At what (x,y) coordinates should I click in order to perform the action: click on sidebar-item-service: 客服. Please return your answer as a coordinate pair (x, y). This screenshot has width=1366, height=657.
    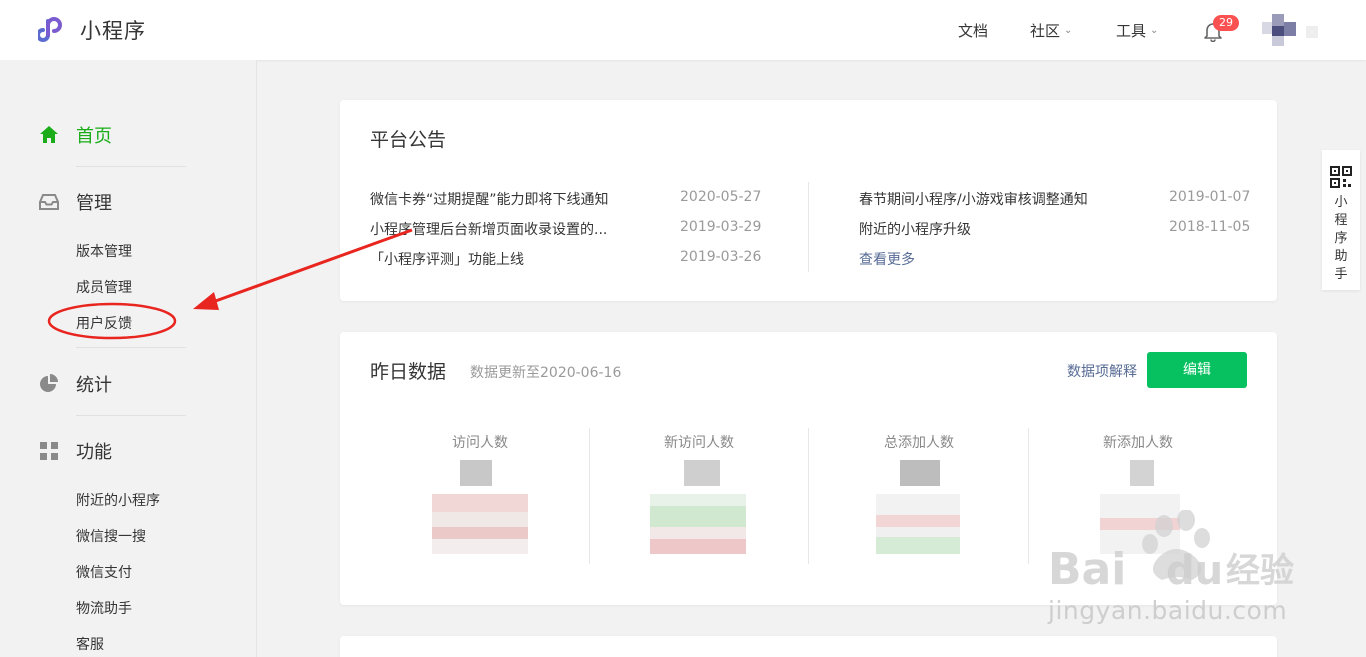
    Looking at the image, I should click on (90, 644).